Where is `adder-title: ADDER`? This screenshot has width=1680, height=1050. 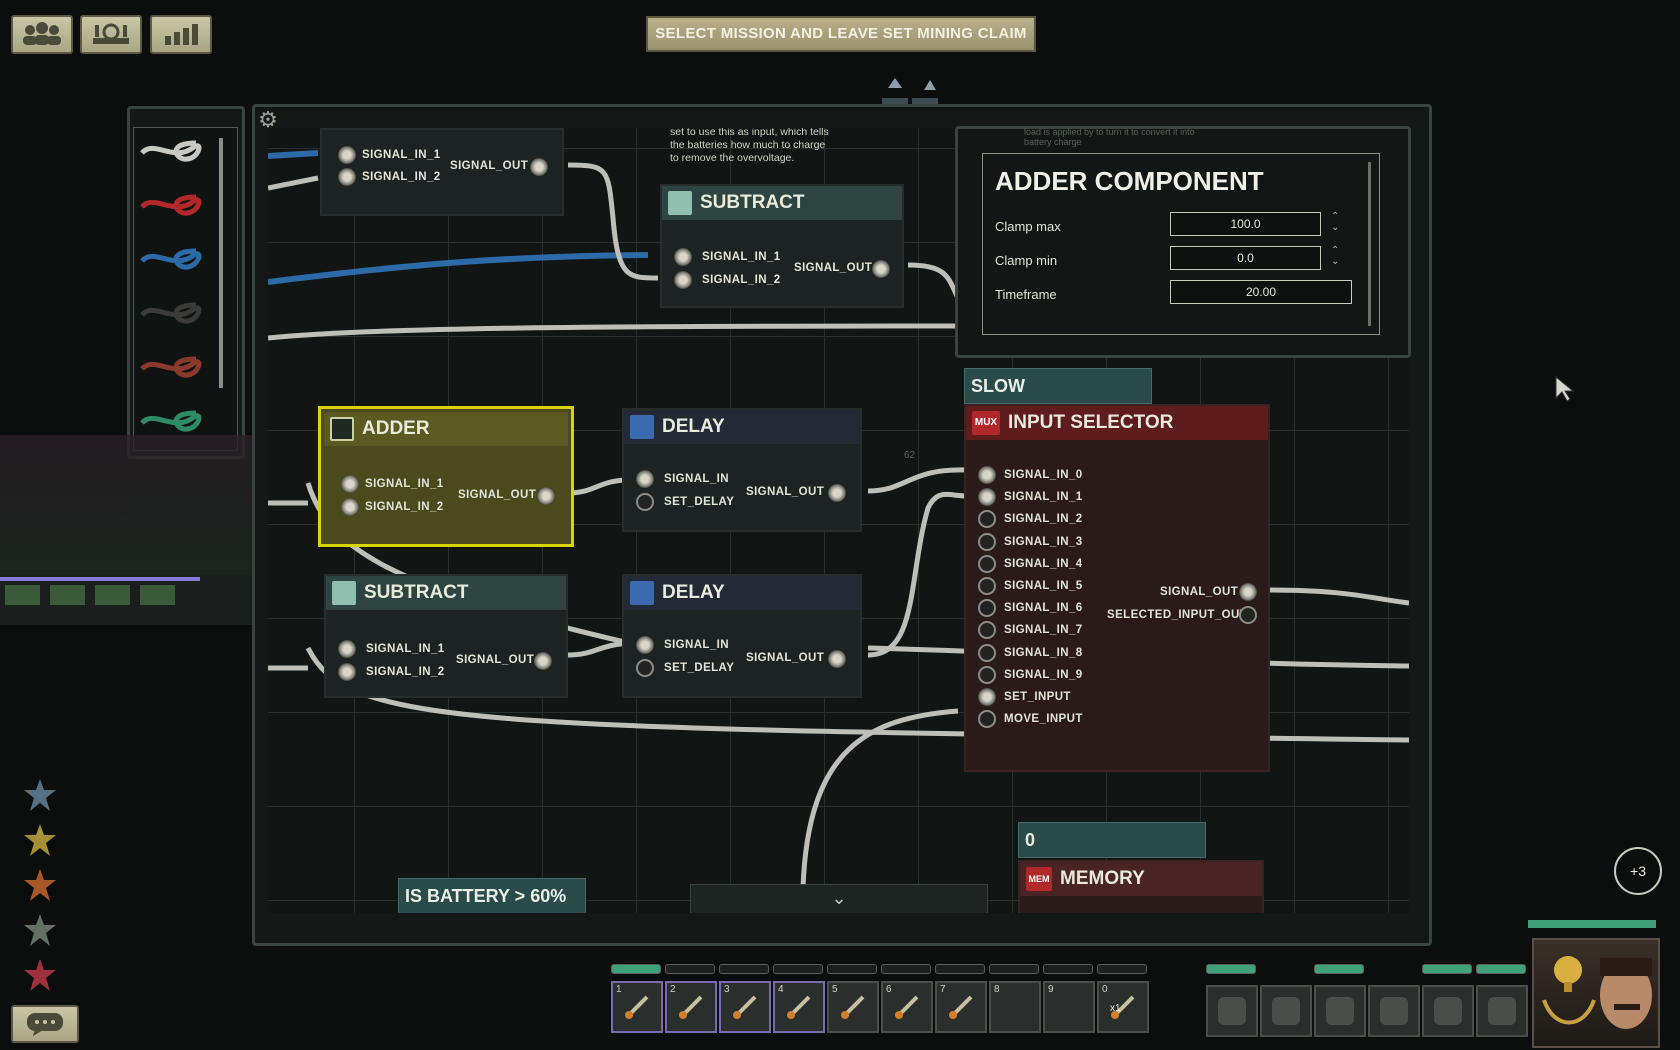 adder-title: ADDER is located at coordinates (396, 428).